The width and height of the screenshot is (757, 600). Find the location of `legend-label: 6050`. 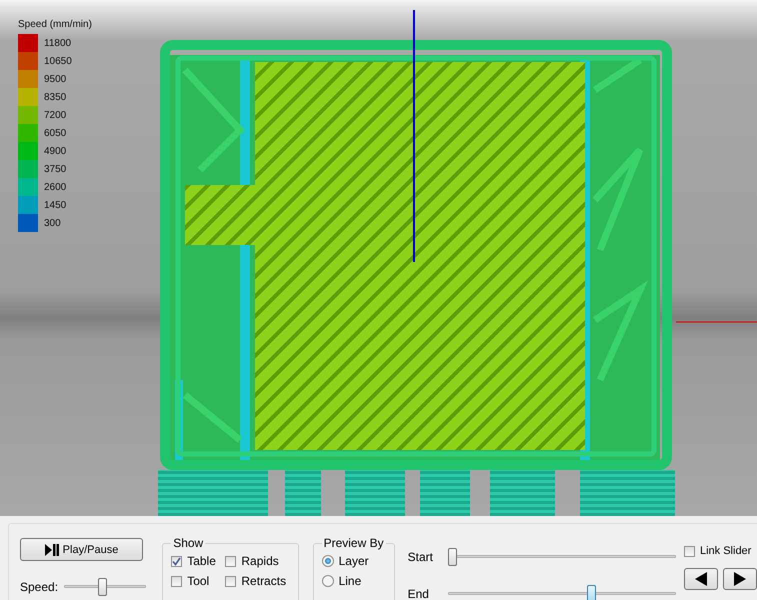

legend-label: 6050 is located at coordinates (55, 133).